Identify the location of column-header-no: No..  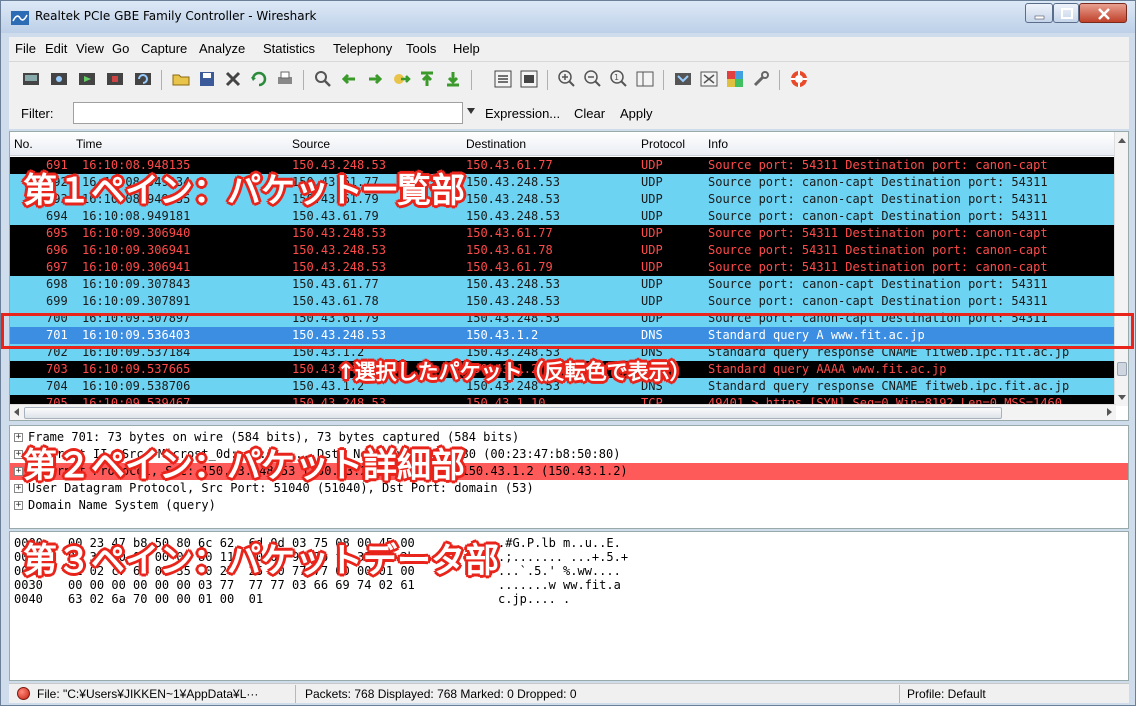
(23, 144).